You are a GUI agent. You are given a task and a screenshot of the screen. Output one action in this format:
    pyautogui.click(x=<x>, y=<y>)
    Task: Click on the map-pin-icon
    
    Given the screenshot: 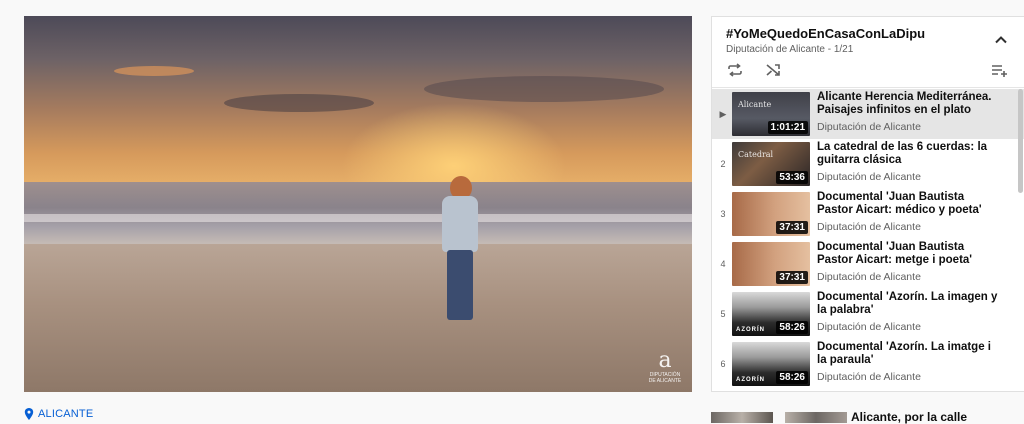 What is the action you would take?
    pyautogui.click(x=29, y=414)
    